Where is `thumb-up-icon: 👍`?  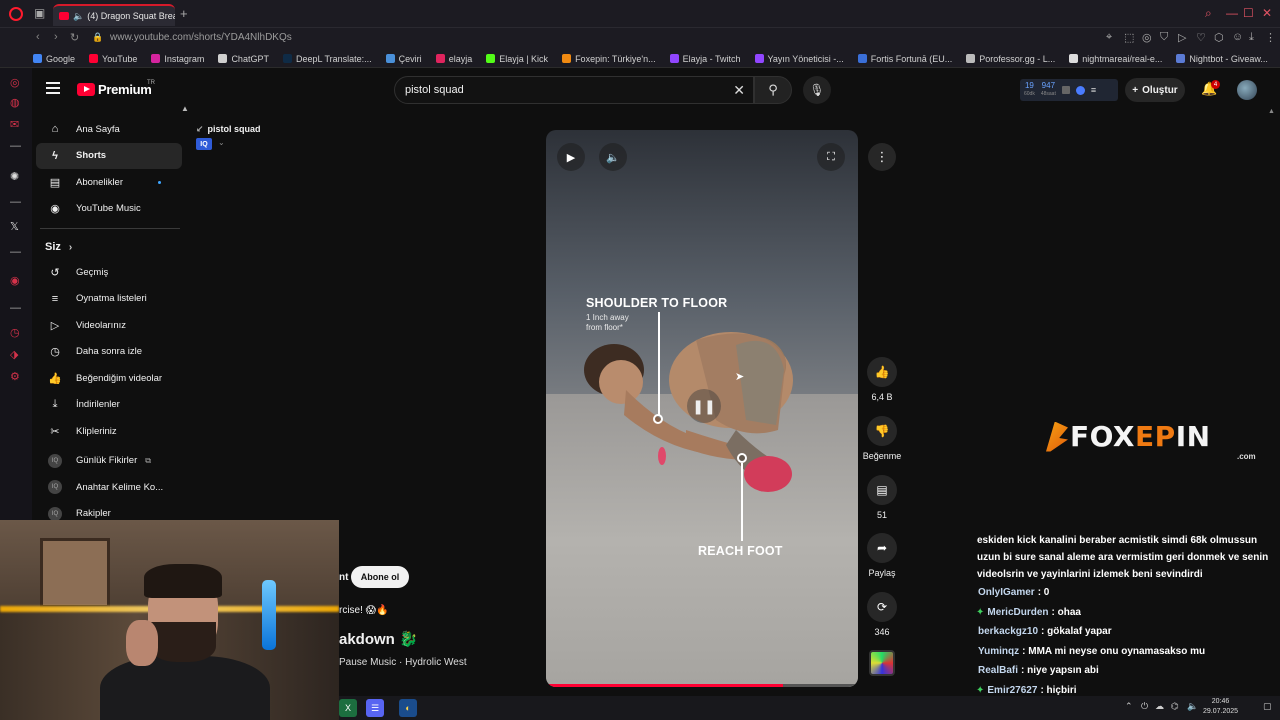 thumb-up-icon: 👍 is located at coordinates (882, 372).